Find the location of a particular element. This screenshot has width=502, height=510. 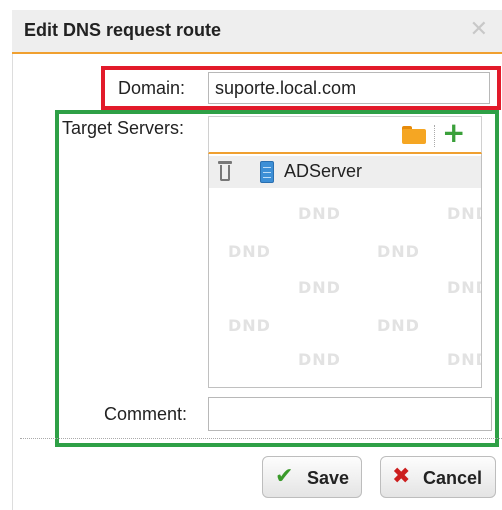

folder-icon is located at coordinates (414, 135).